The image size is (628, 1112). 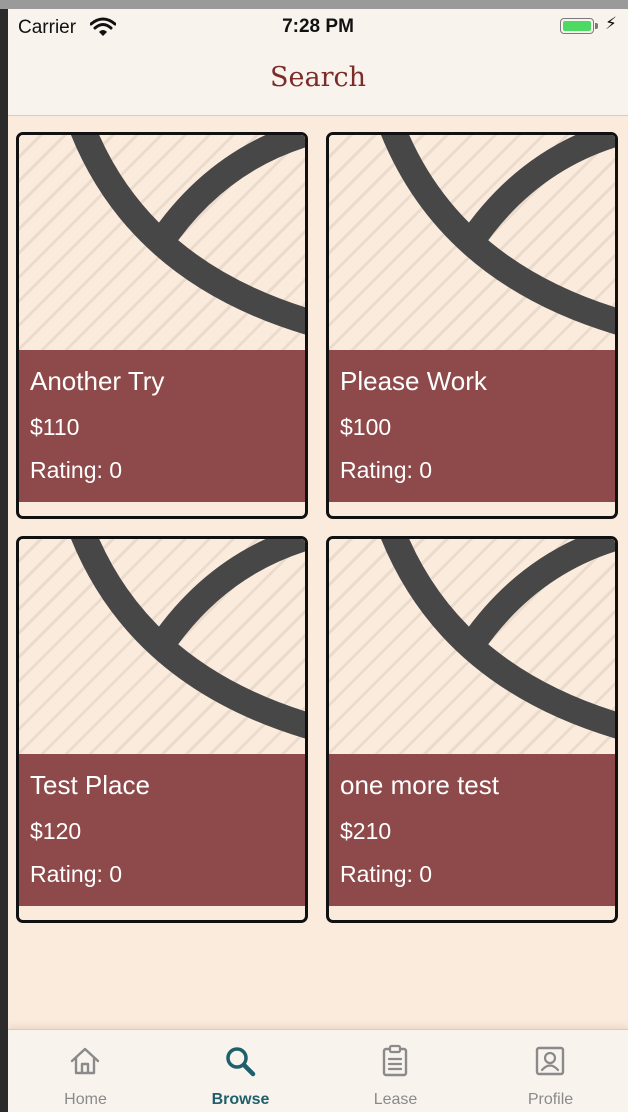 I want to click on listing-info: Another Try $110 Rating: 0, so click(x=162, y=426).